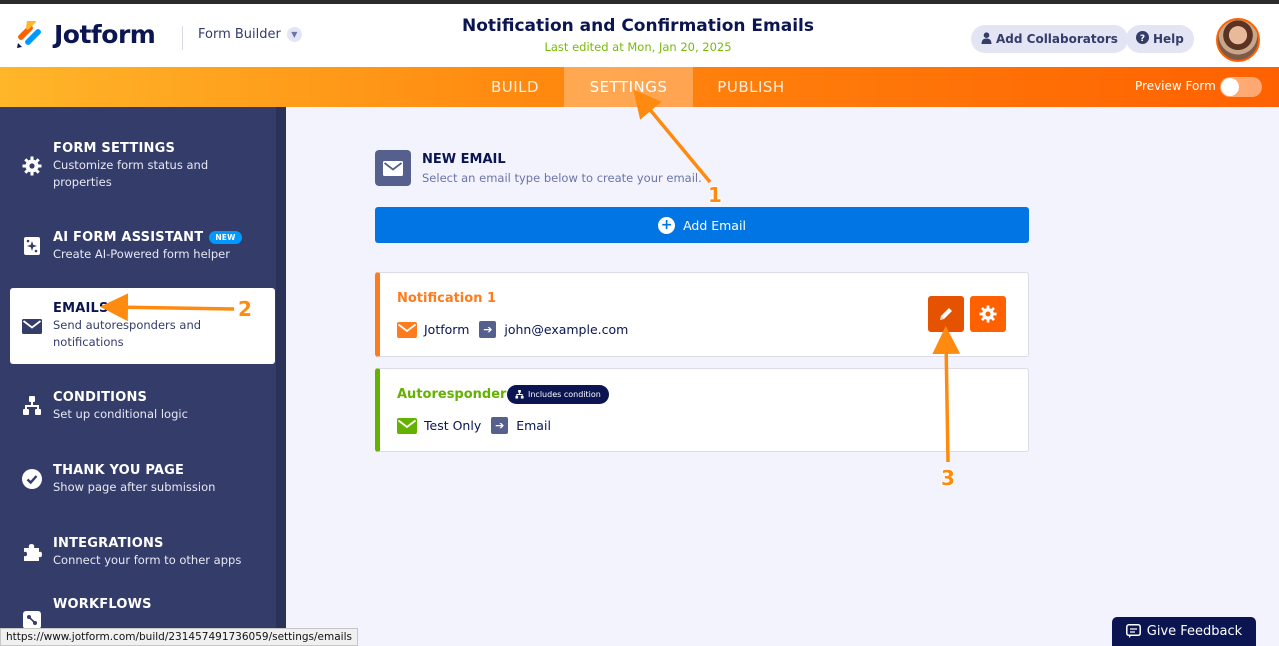 This screenshot has height=646, width=1279. Describe the element at coordinates (948, 478) in the screenshot. I see `annotation-number-3: 3` at that location.